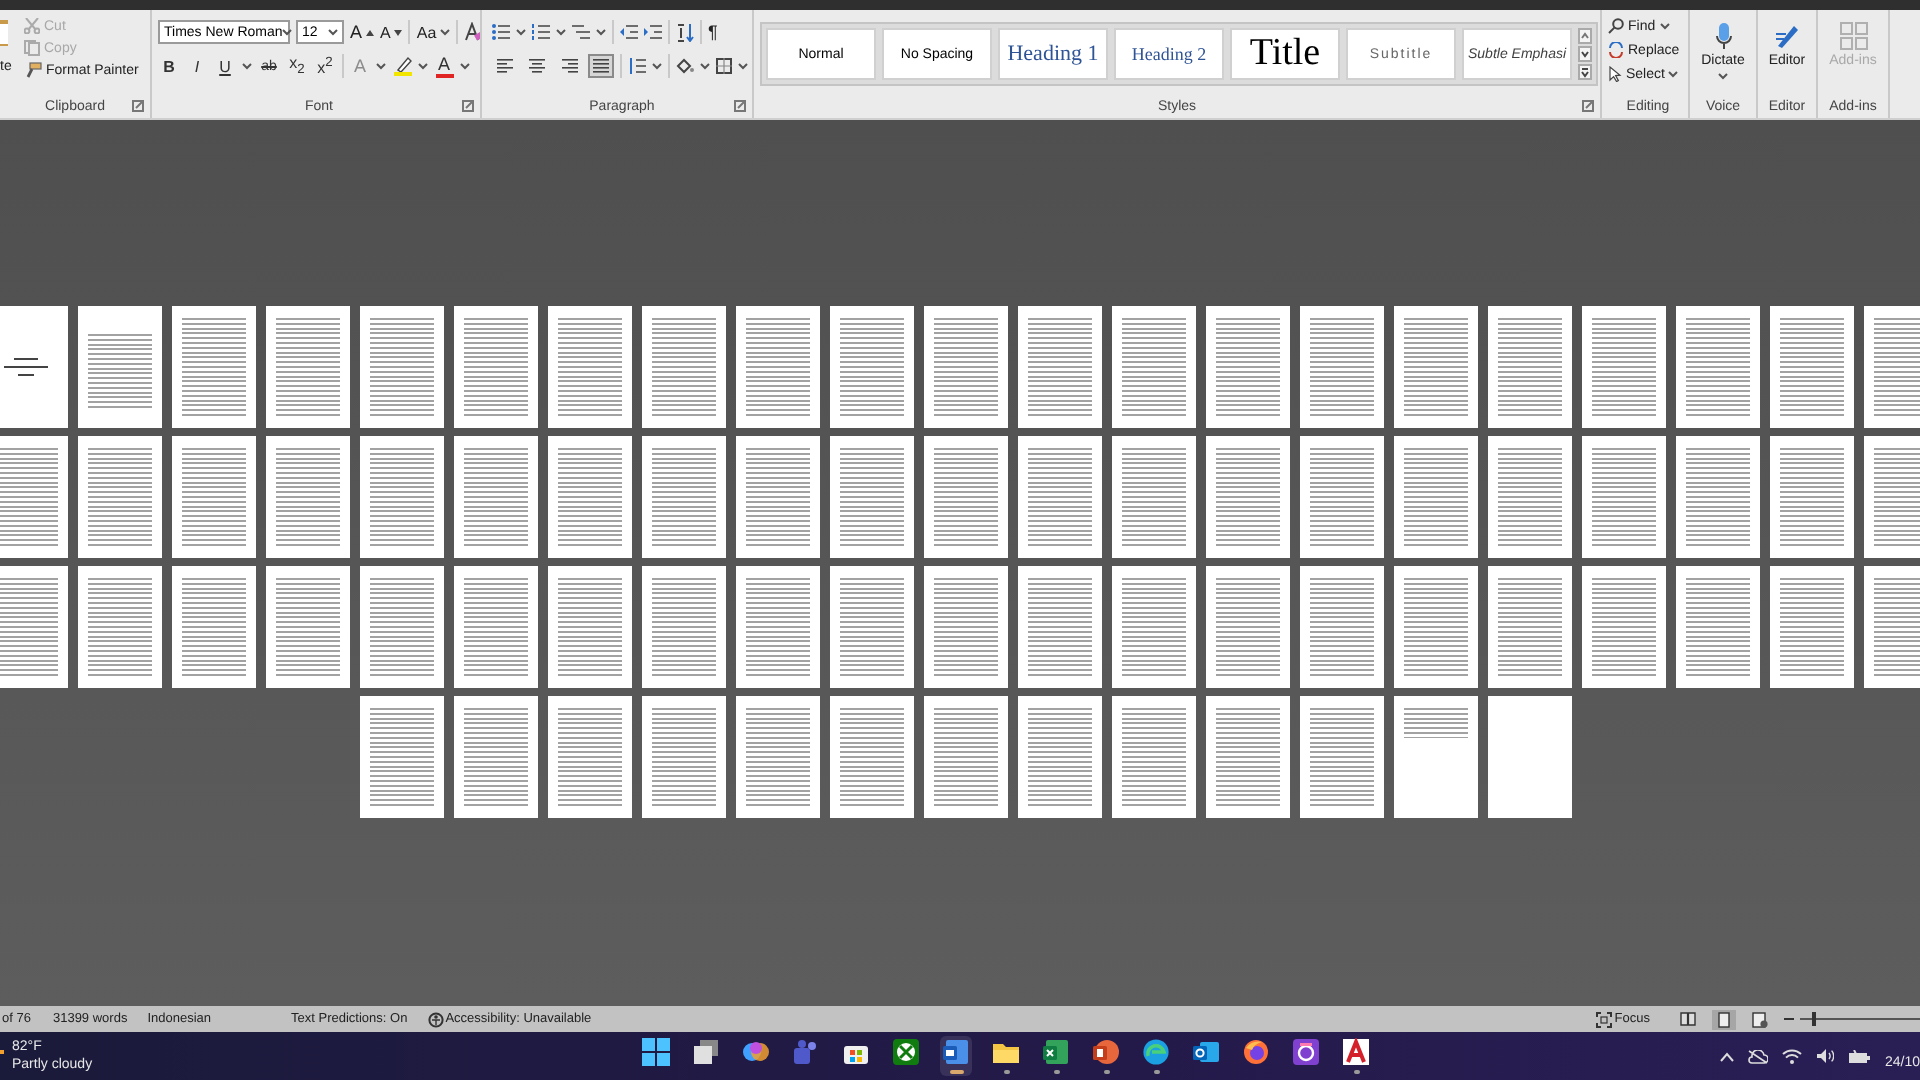 The width and height of the screenshot is (1920, 1080). Describe the element at coordinates (906, 1052) in the screenshot. I see `x-ball-icon` at that location.